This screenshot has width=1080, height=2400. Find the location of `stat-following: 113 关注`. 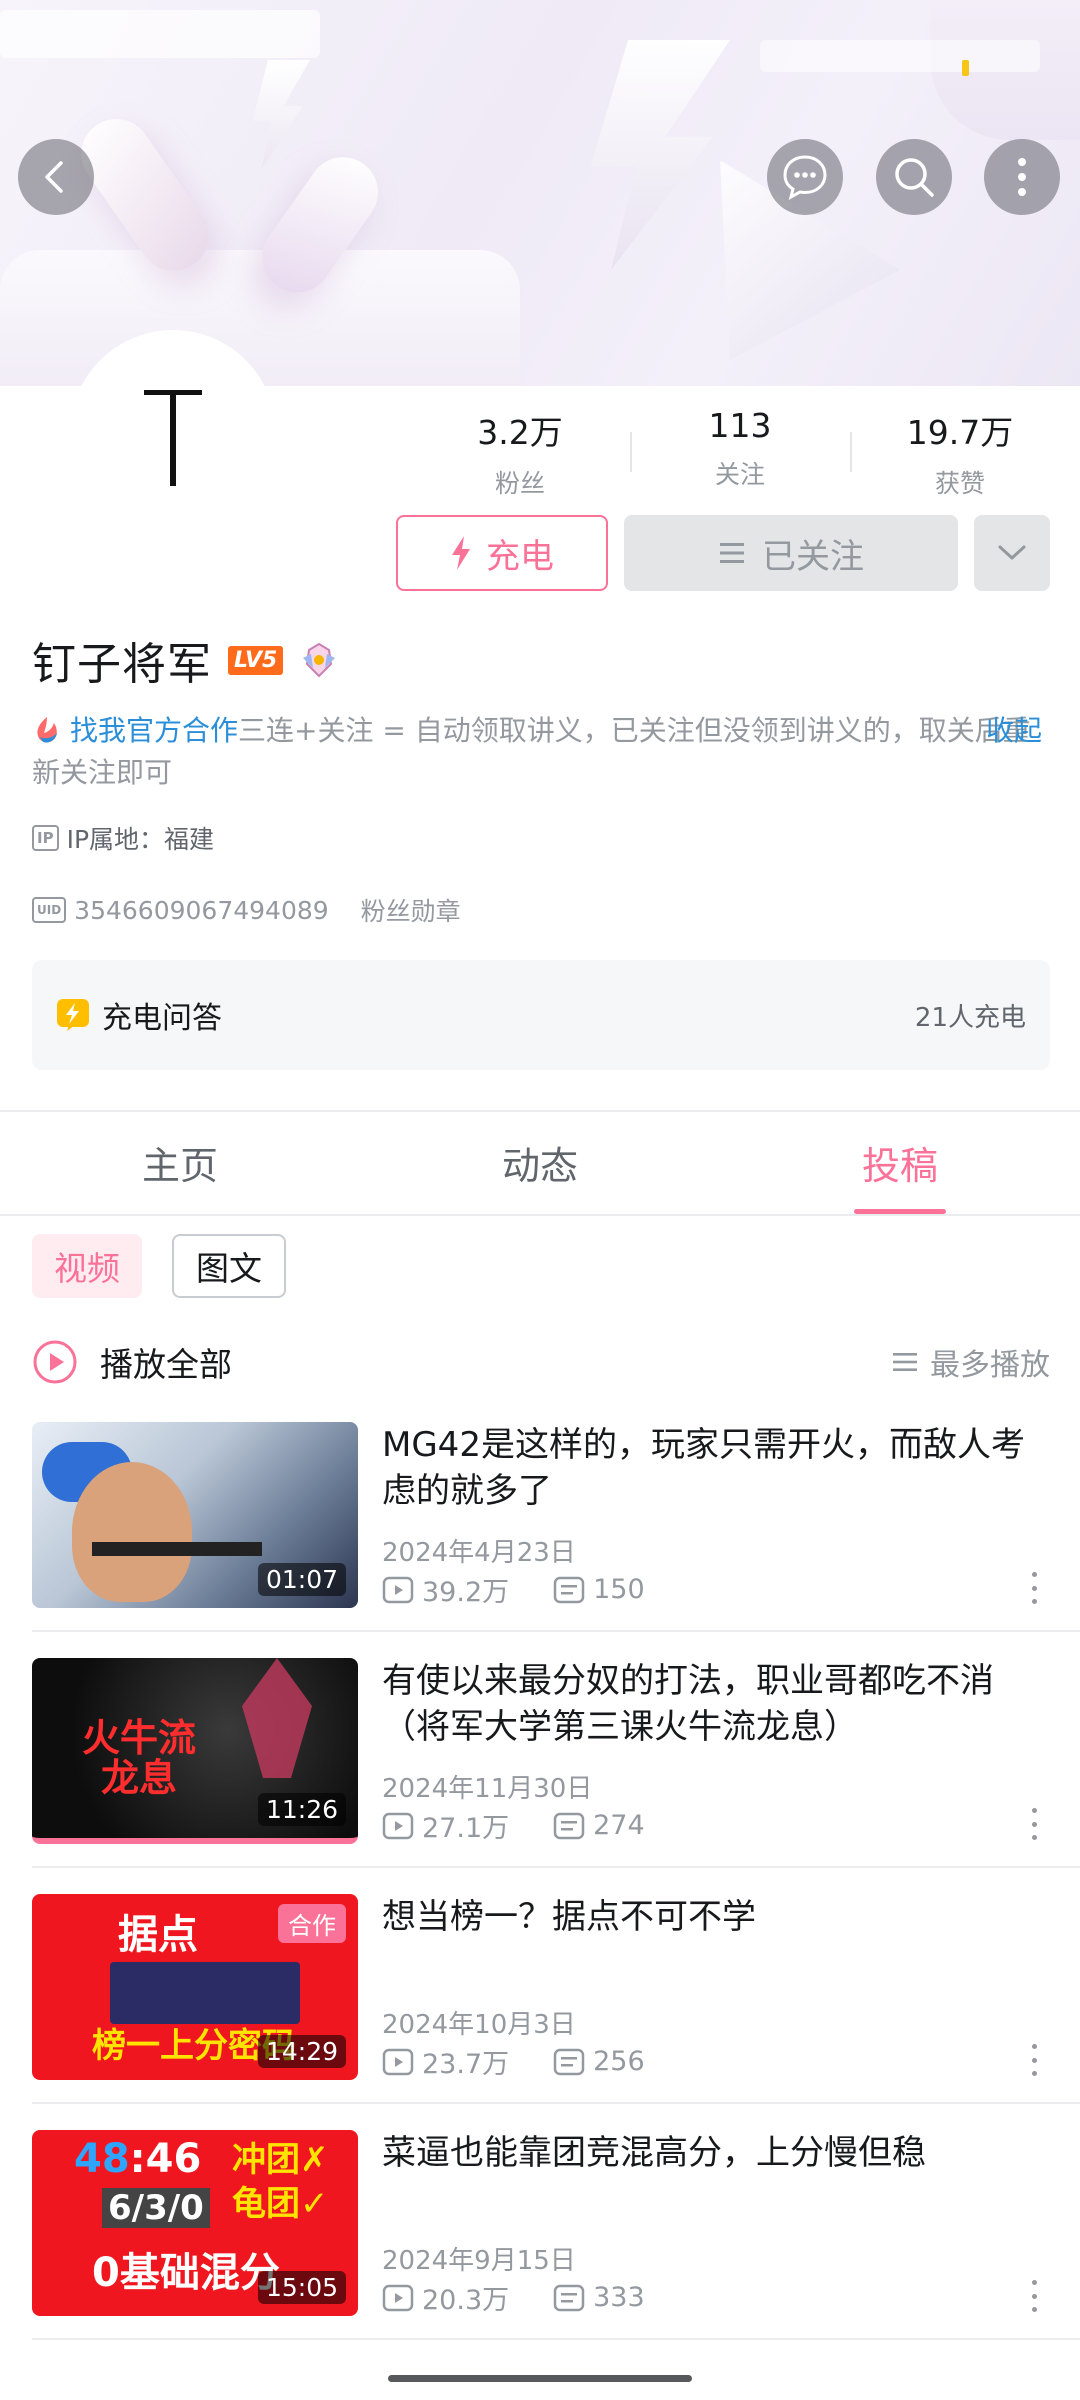

stat-following: 113 关注 is located at coordinates (740, 447).